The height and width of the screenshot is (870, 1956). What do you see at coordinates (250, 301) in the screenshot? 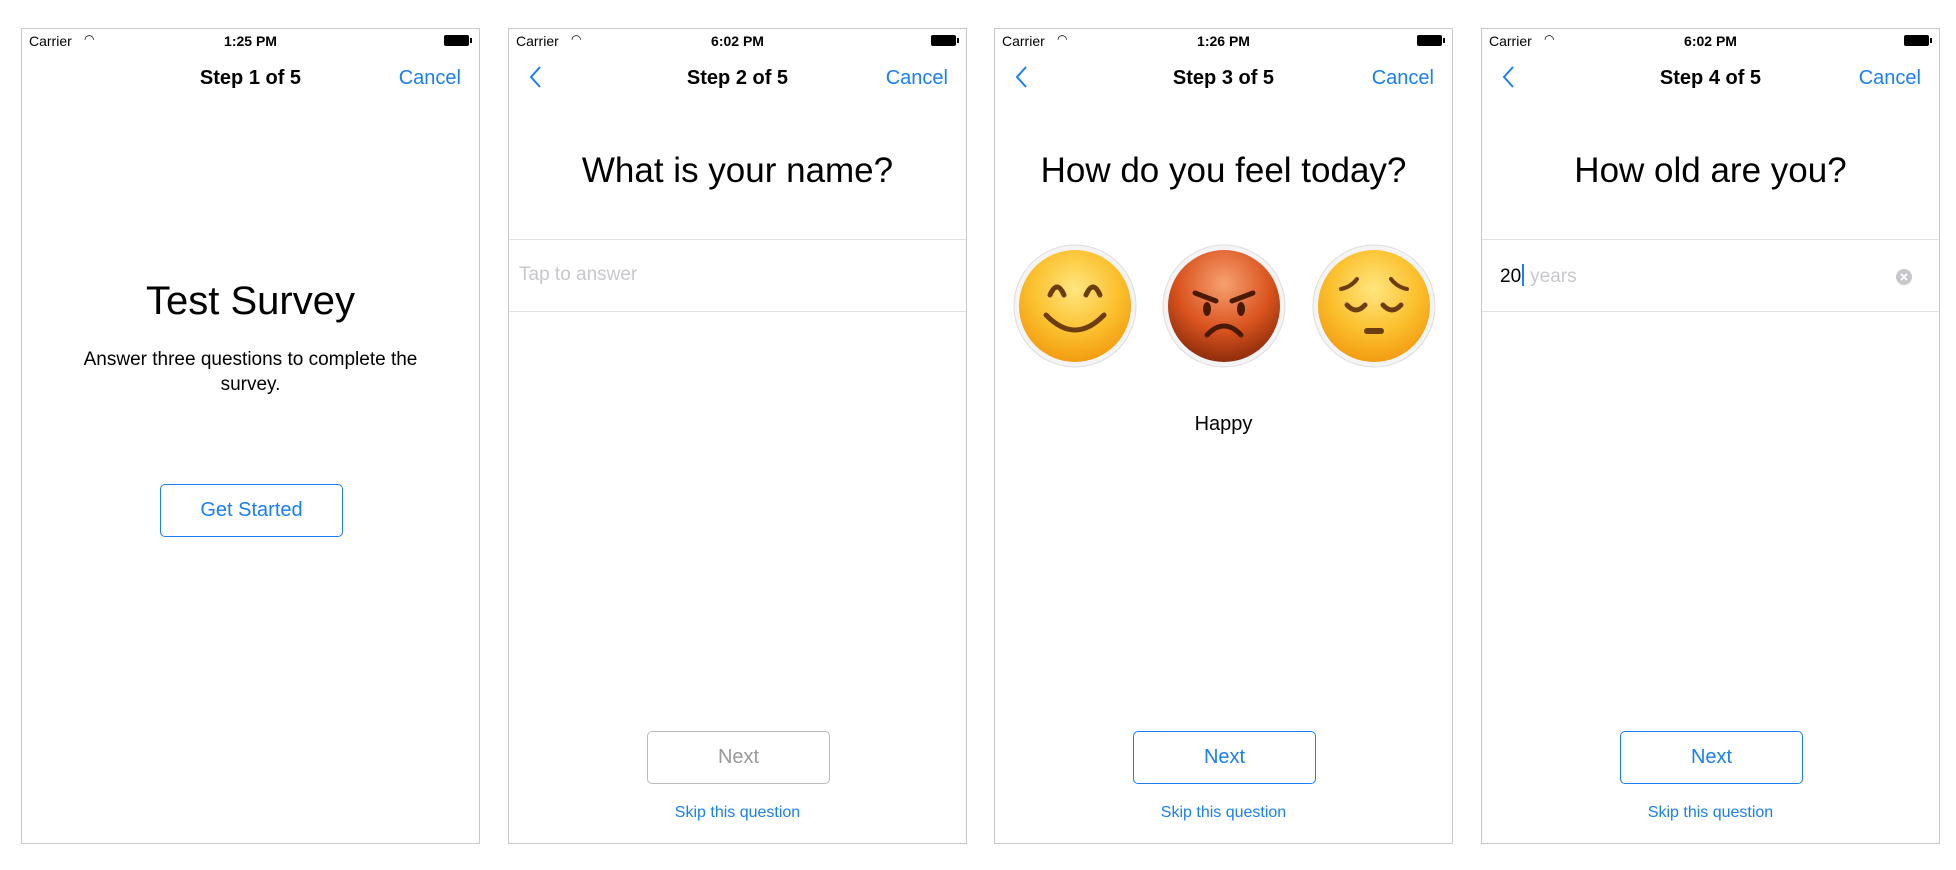
I see `survey-title: Test Survey` at bounding box center [250, 301].